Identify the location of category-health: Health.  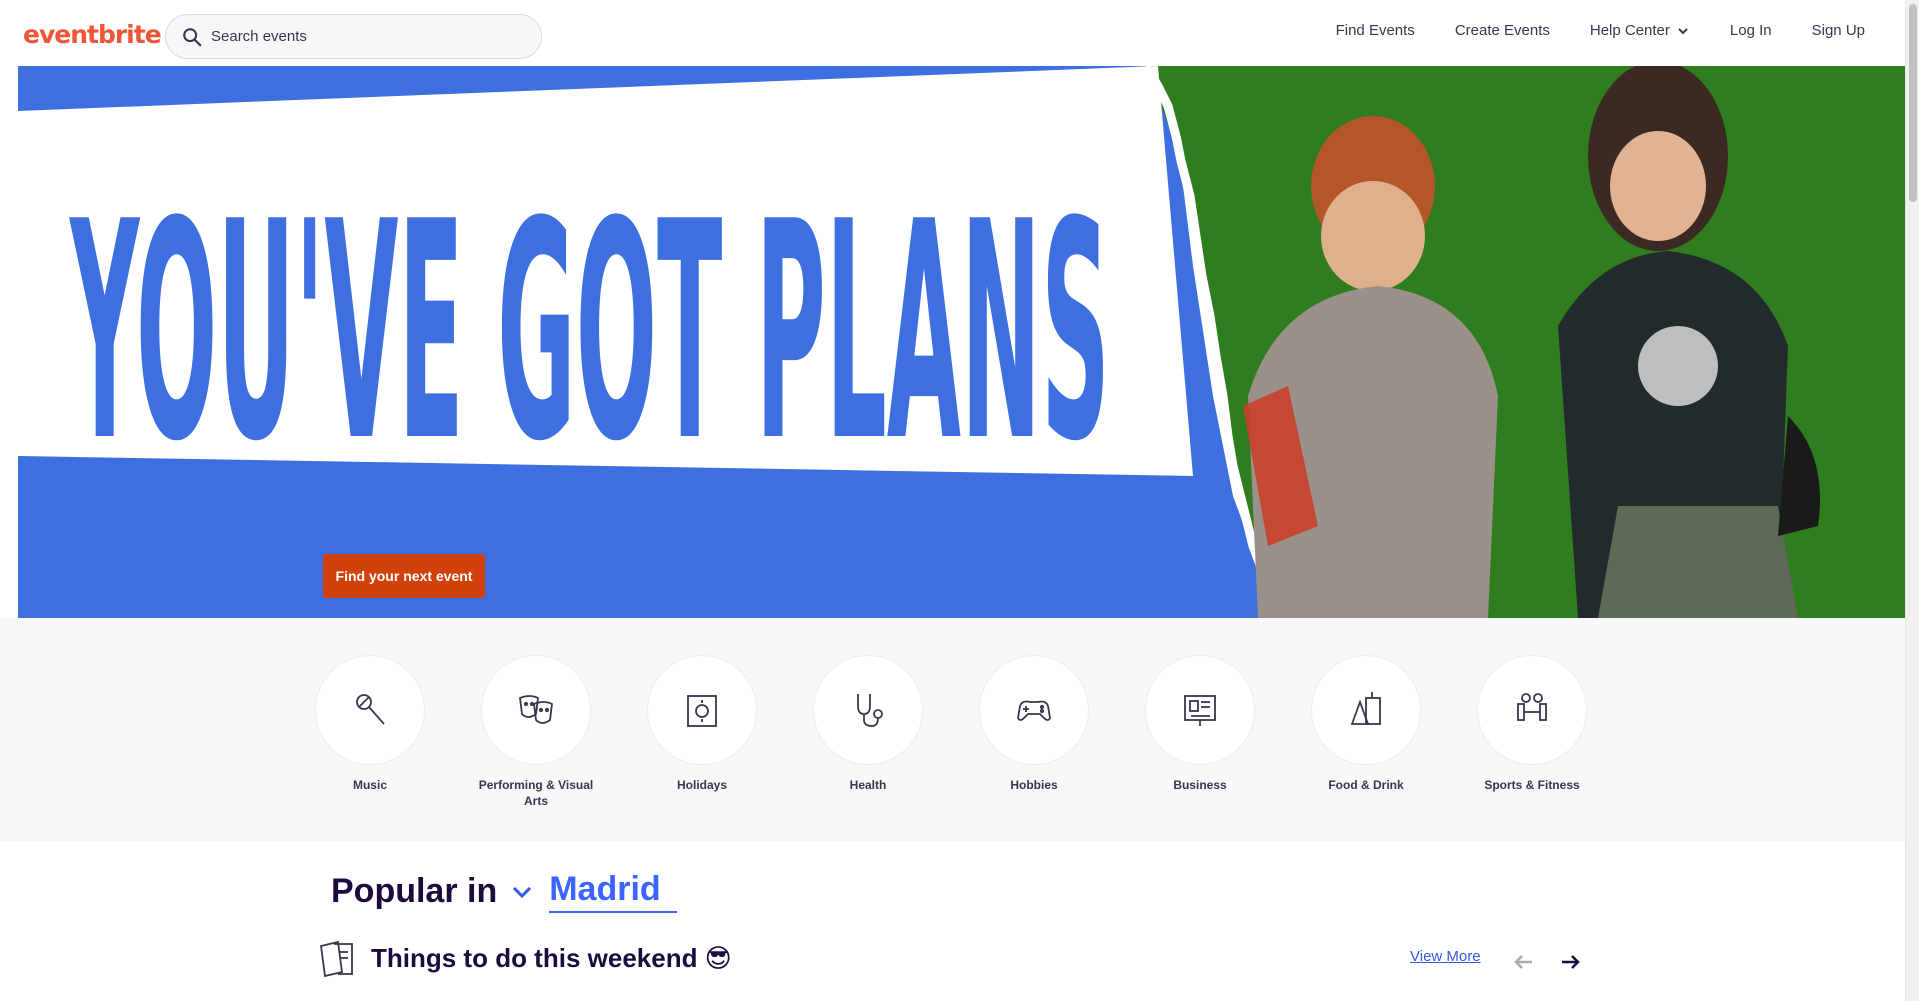
(868, 724).